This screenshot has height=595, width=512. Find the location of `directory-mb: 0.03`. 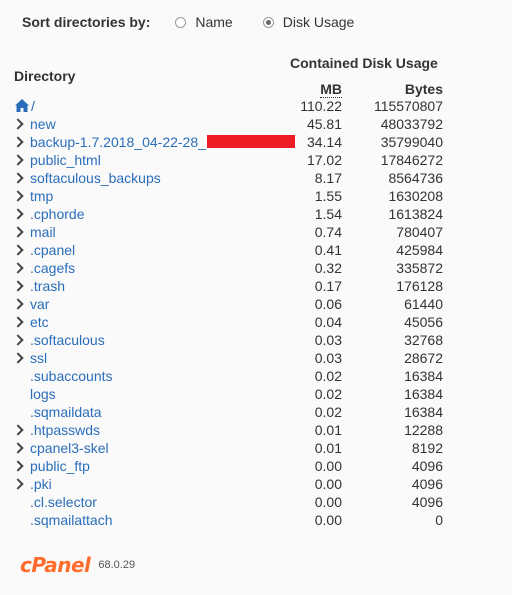

directory-mb: 0.03 is located at coordinates (328, 340).